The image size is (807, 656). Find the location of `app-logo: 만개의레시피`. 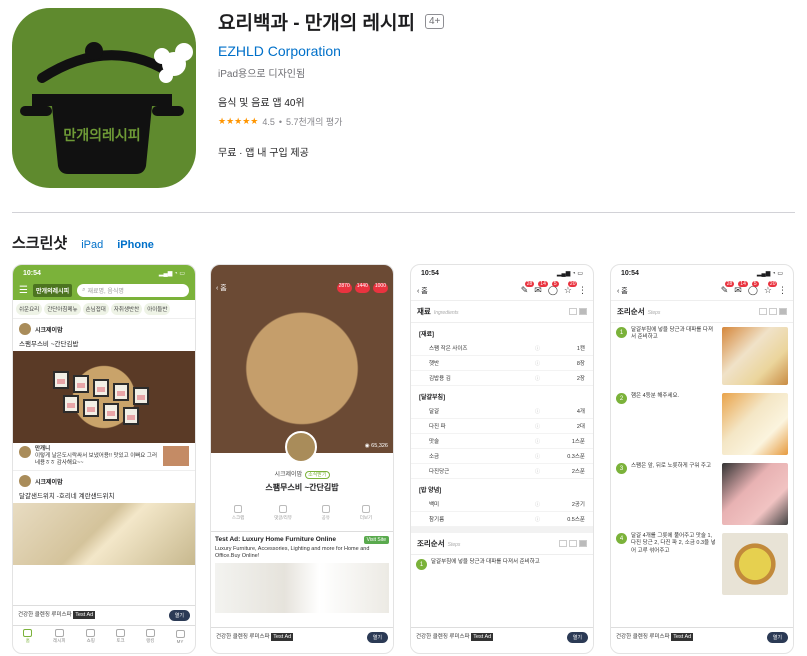

app-logo: 만개의레시피 is located at coordinates (52, 290).